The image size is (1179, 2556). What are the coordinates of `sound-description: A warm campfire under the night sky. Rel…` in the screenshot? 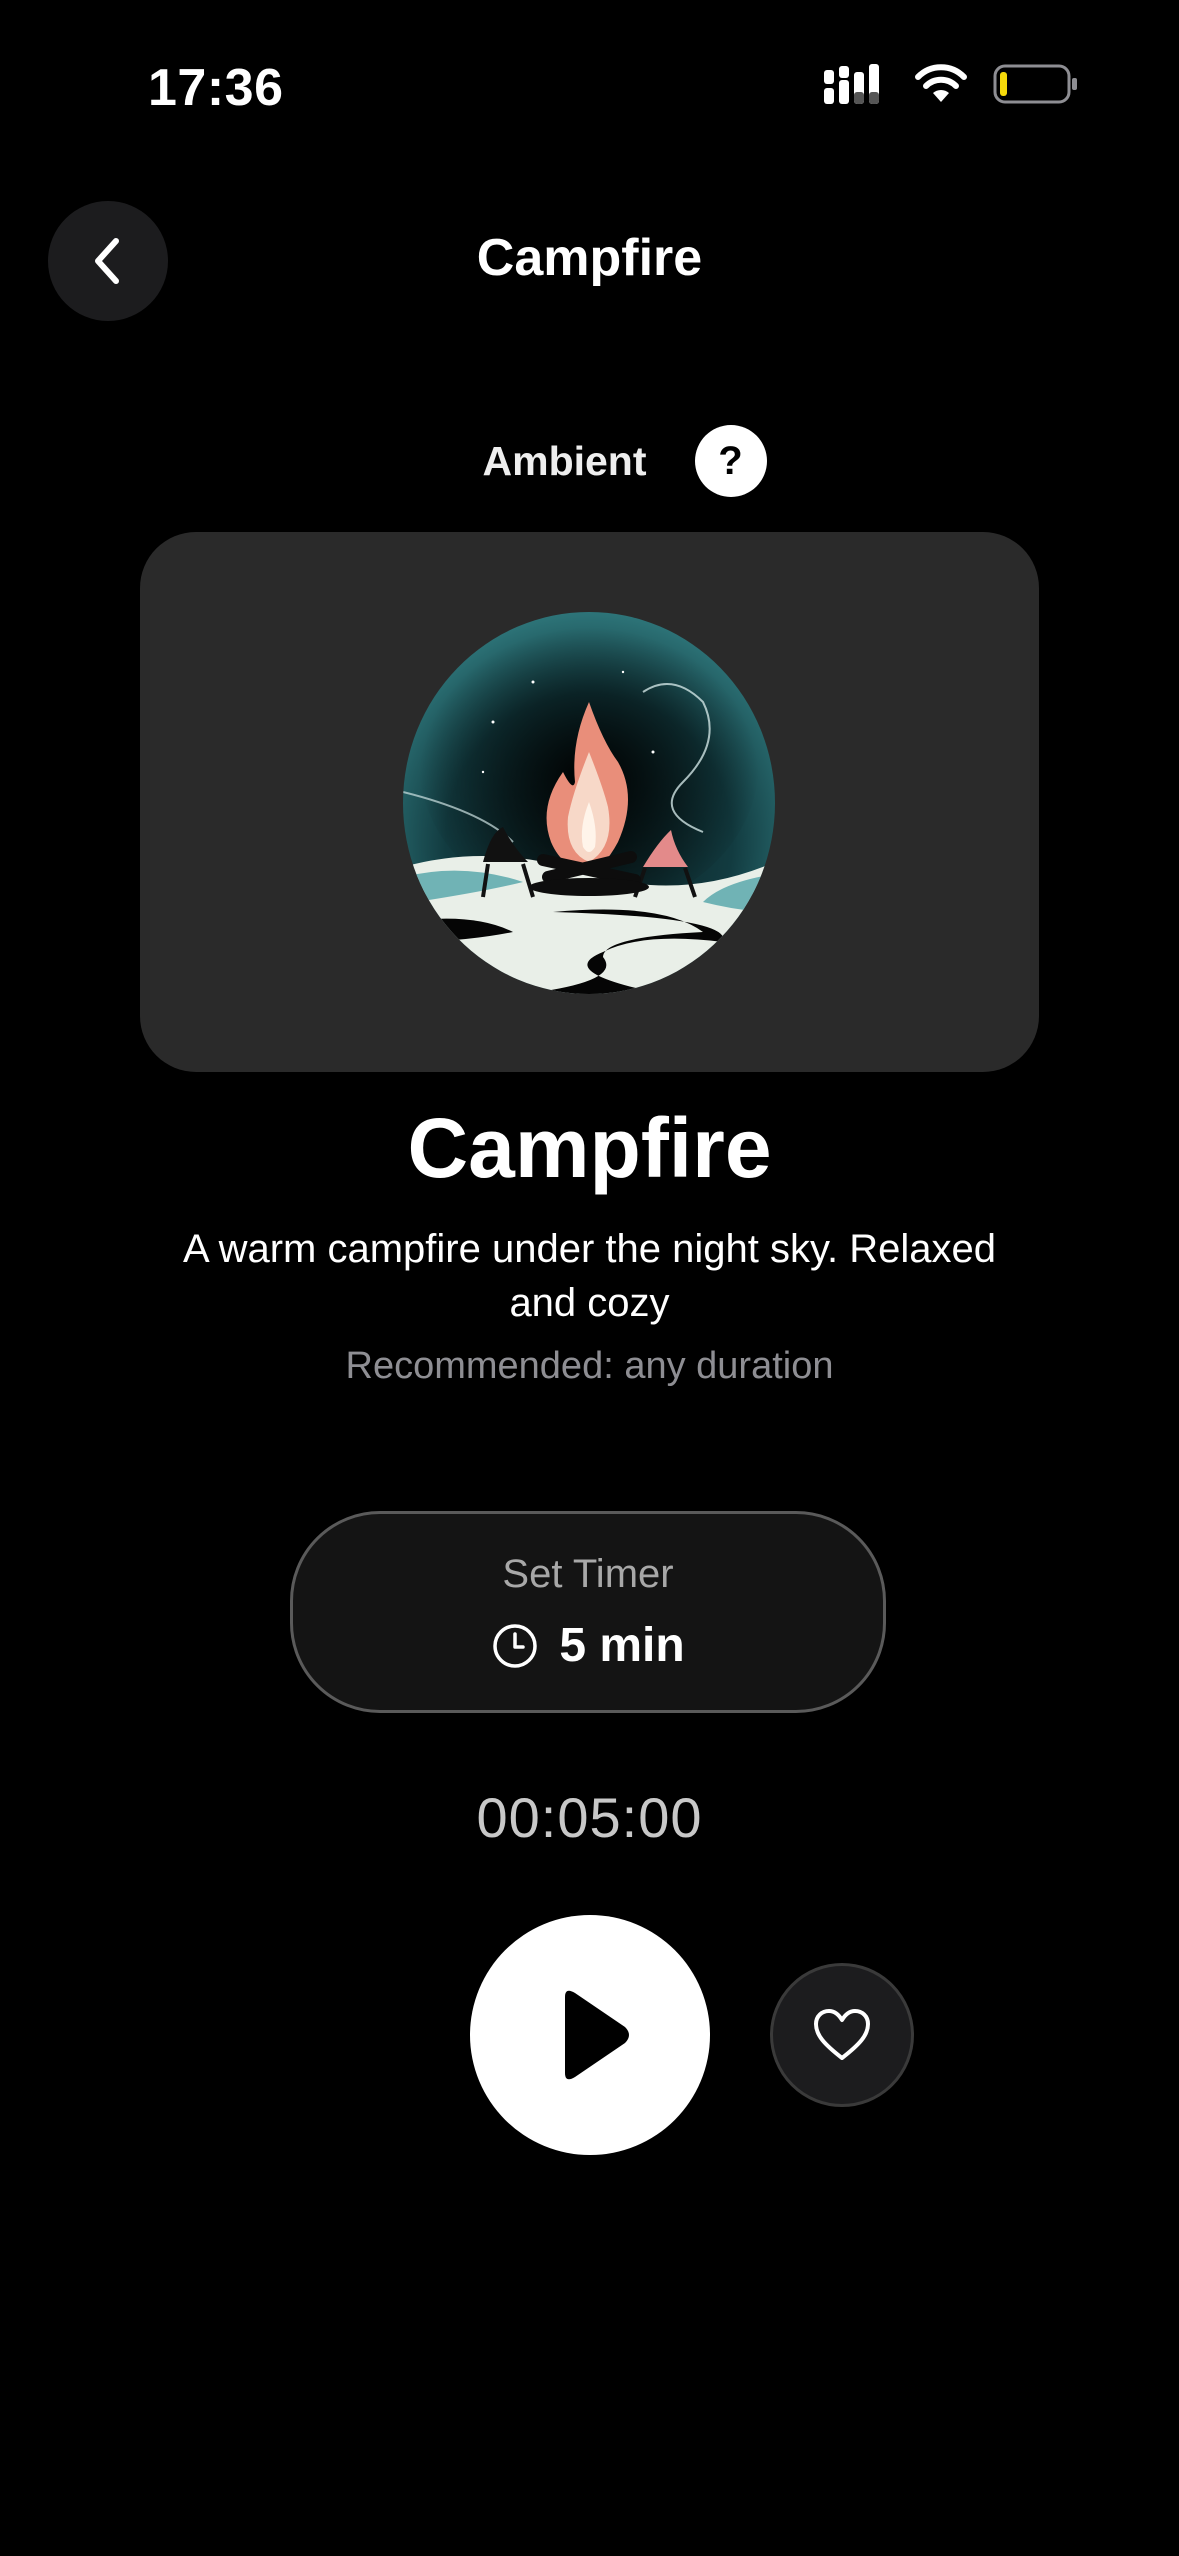 It's located at (589, 1276).